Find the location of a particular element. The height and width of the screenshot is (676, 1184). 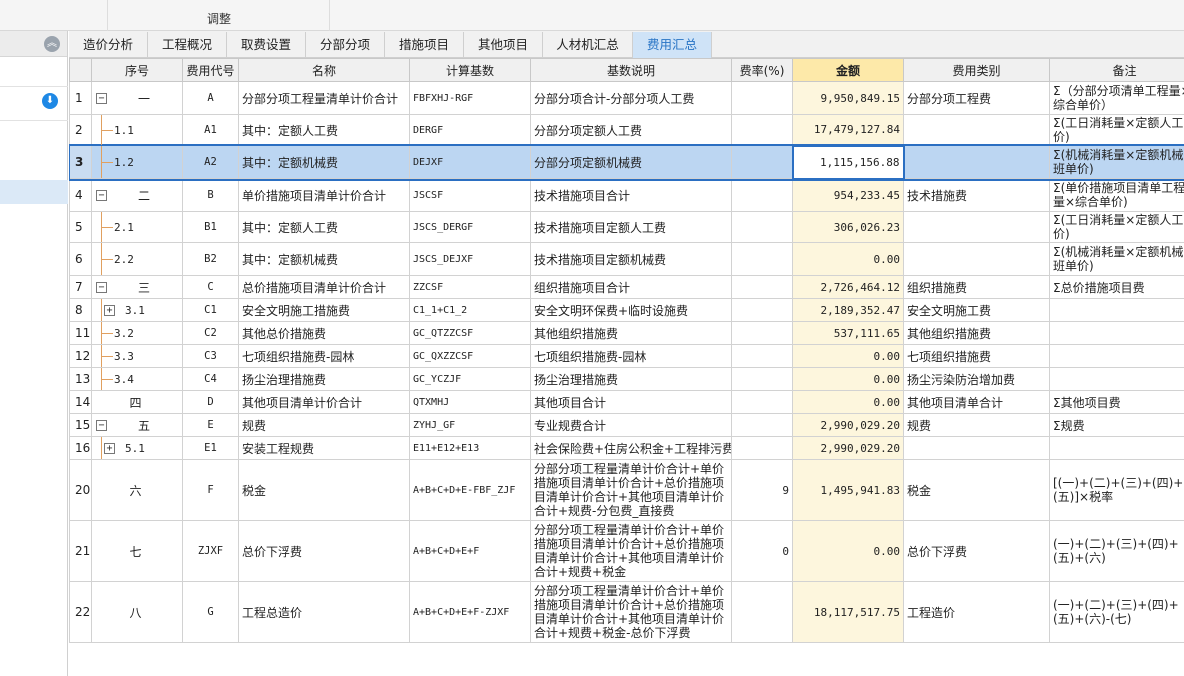

row-number: 16 is located at coordinates (80, 448).